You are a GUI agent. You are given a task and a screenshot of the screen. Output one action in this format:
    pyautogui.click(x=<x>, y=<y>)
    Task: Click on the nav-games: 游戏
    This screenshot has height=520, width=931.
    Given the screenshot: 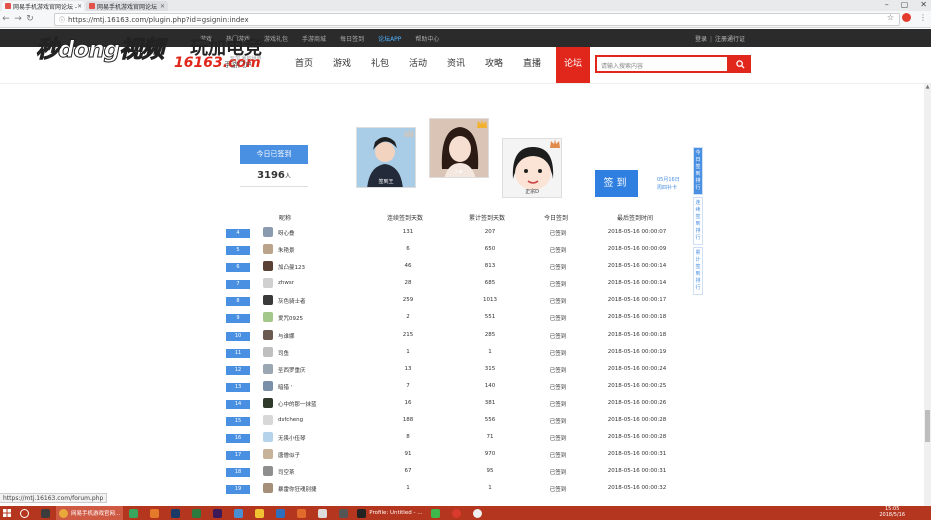 What is the action you would take?
    pyautogui.click(x=342, y=65)
    